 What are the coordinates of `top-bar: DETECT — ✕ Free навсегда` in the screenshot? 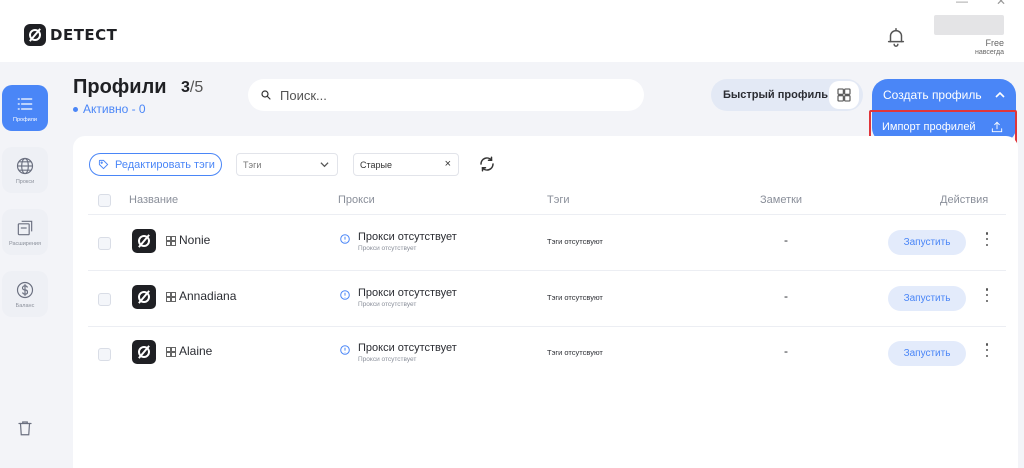 It's located at (512, 31).